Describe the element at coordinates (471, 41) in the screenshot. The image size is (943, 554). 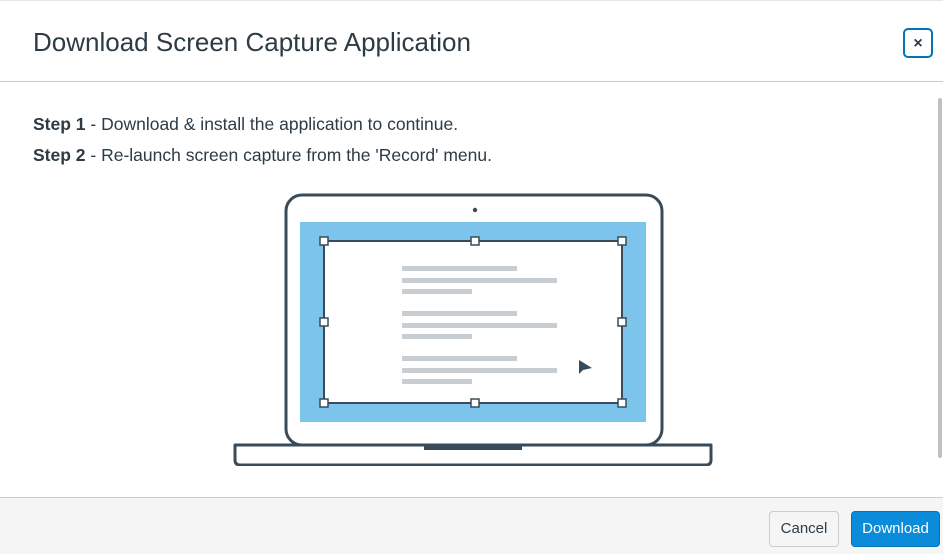
I see `dialog-header: Download Screen Capture Application ×` at that location.